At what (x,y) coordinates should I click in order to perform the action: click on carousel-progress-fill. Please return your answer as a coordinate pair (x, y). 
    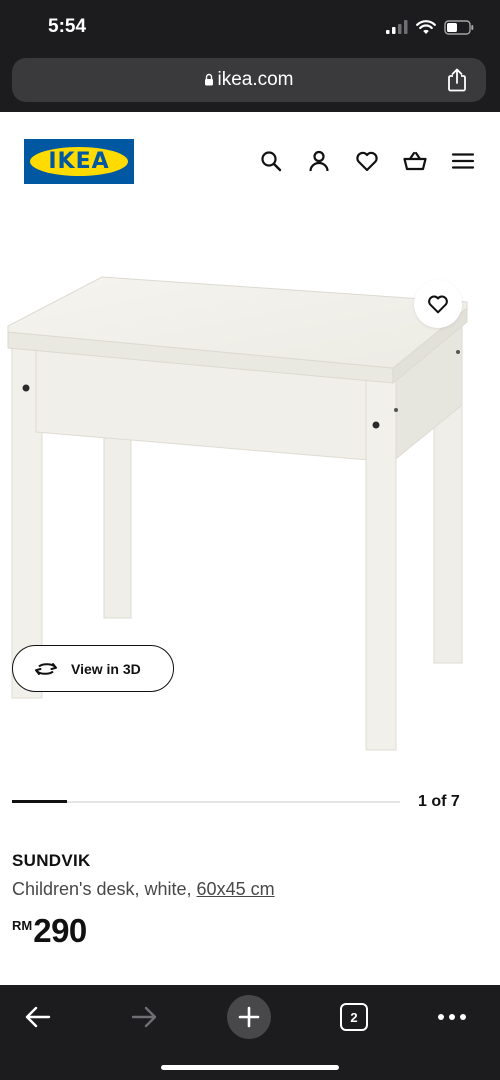
    Looking at the image, I should click on (40, 801).